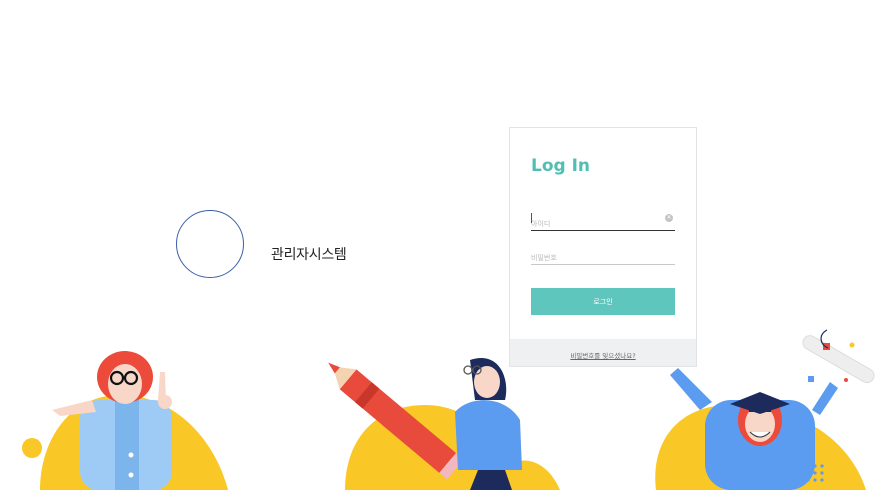 Image resolution: width=881 pixels, height=490 pixels. Describe the element at coordinates (602, 356) in the screenshot. I see `find-password-link: 비밀번호를 잊으셨나요?` at that location.